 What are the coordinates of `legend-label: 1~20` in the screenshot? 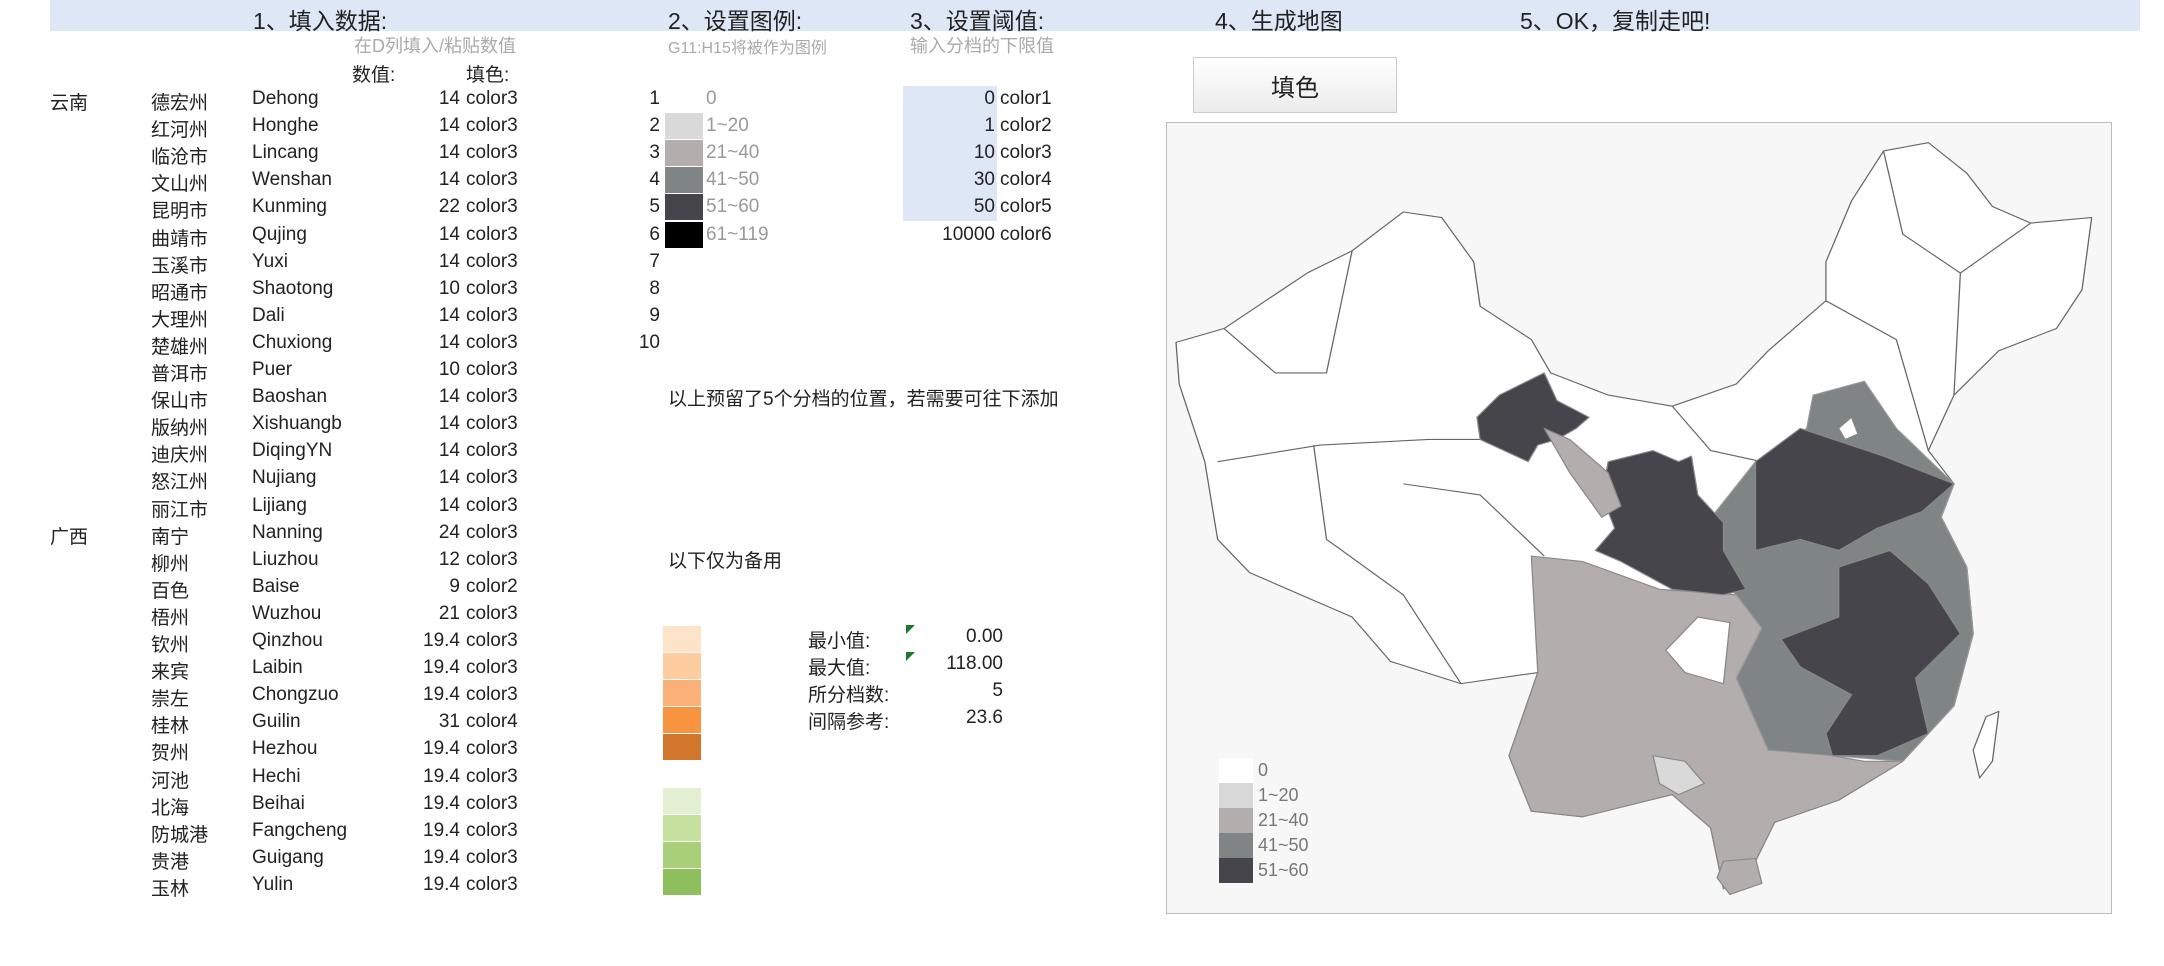 It's located at (727, 126).